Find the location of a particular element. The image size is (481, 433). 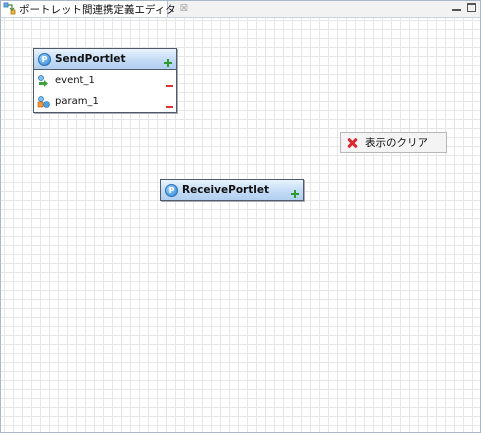

window-controls is located at coordinates (464, 7).